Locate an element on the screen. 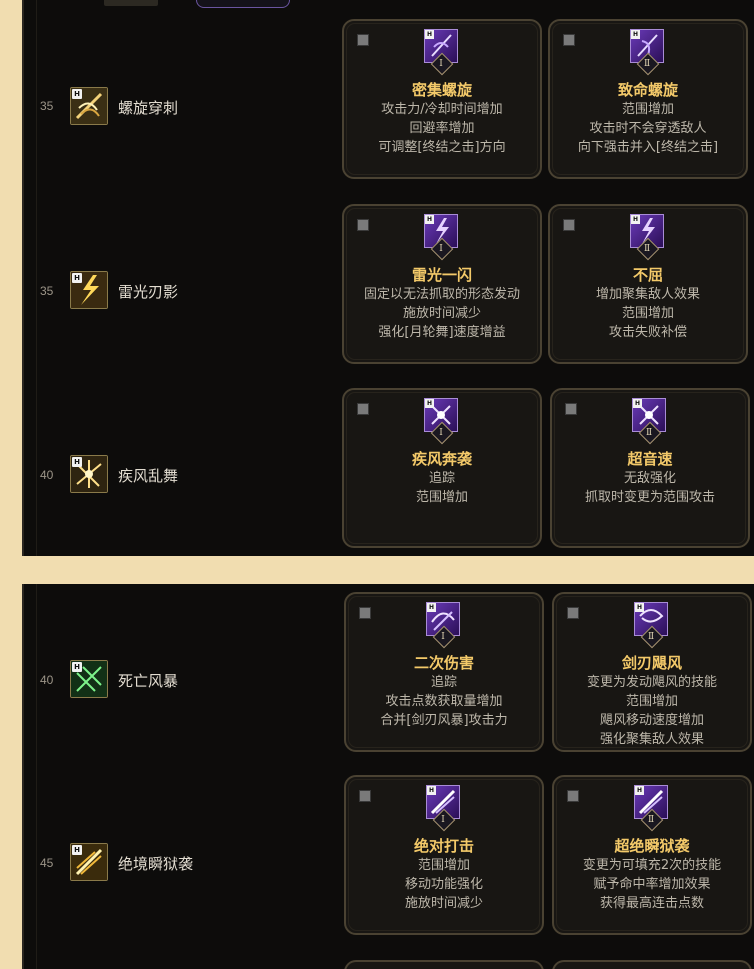 Image resolution: width=754 pixels, height=969 pixels. death-storm-icon: H is located at coordinates (89, 679).